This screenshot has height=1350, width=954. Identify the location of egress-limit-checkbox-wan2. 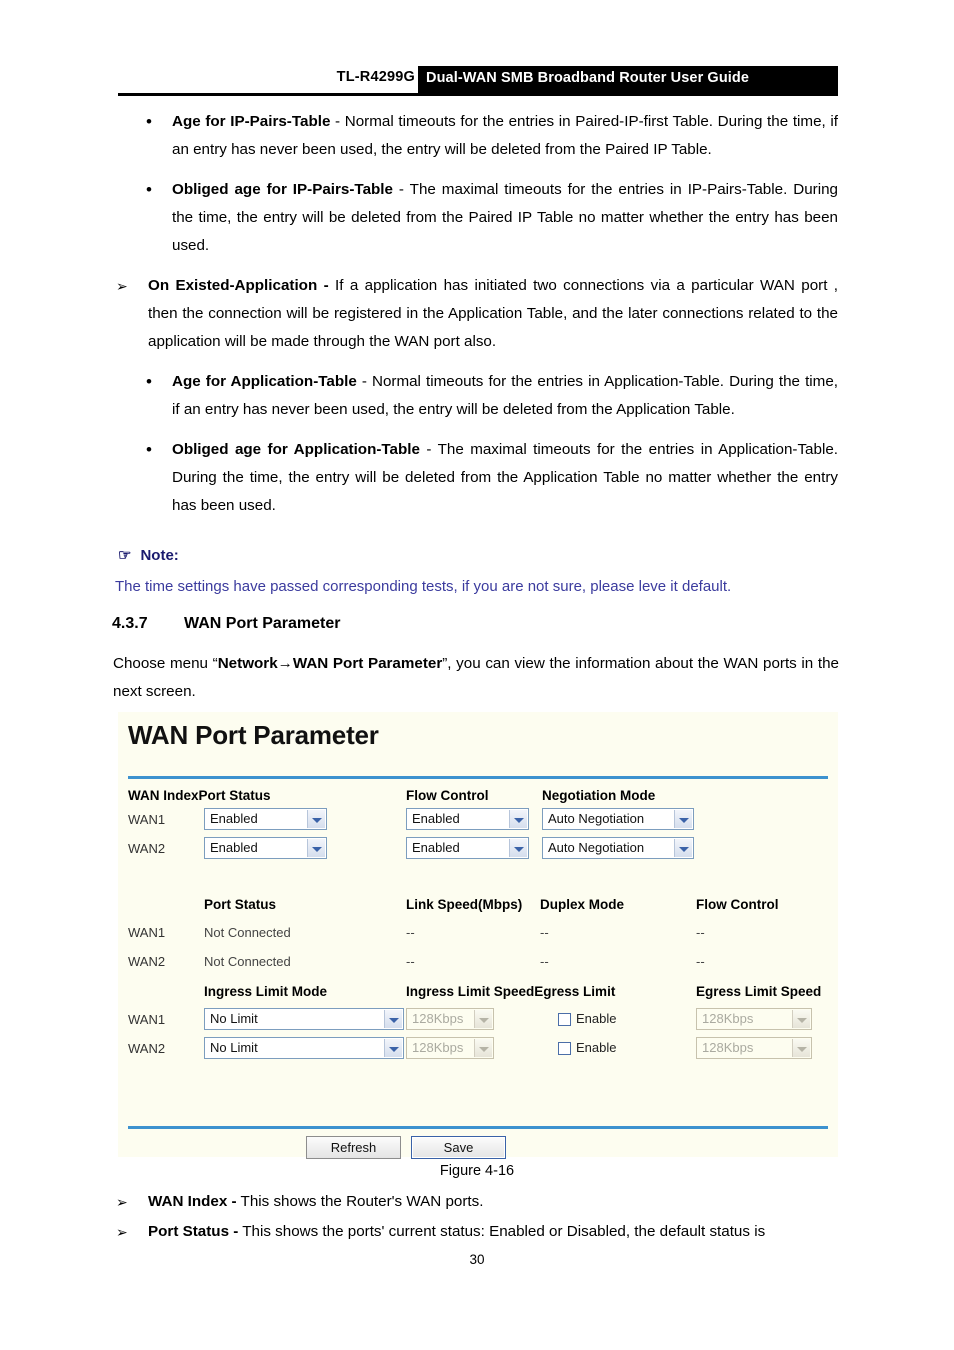
(564, 1048).